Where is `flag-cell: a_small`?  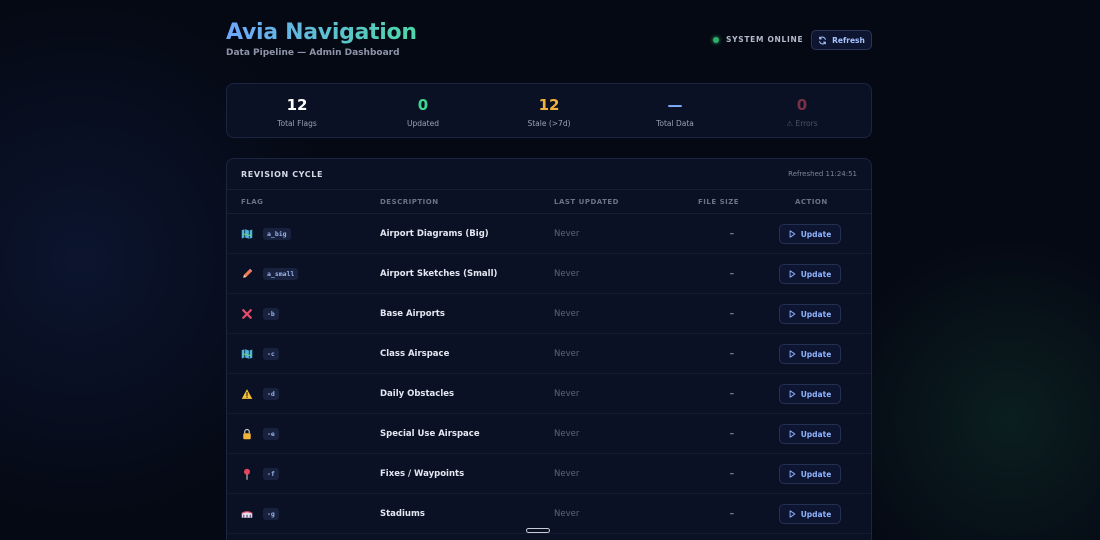
flag-cell: a_small is located at coordinates (270, 274).